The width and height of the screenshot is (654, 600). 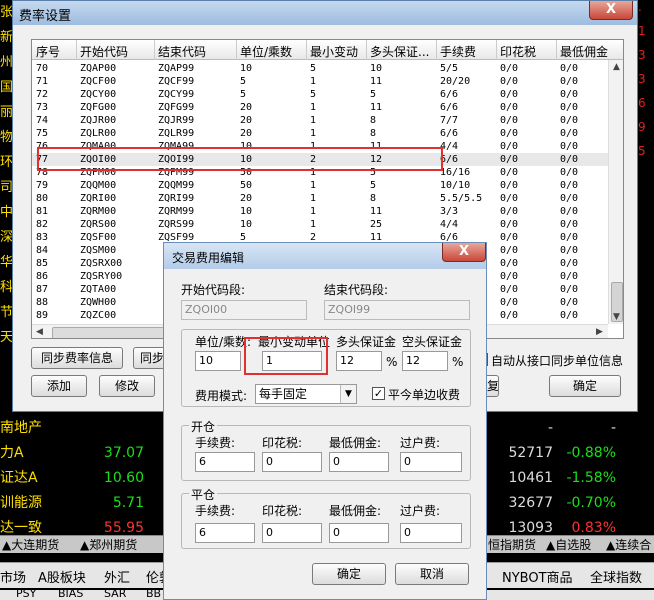 I want to click on table-row: 73 ZQFG00 ZQFG99 20 1 11 6/6 0/0 0/0, so click(x=320, y=107).